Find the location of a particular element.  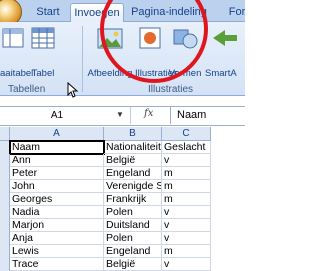

pivot-table-label: aaitabel is located at coordinates (17, 73).